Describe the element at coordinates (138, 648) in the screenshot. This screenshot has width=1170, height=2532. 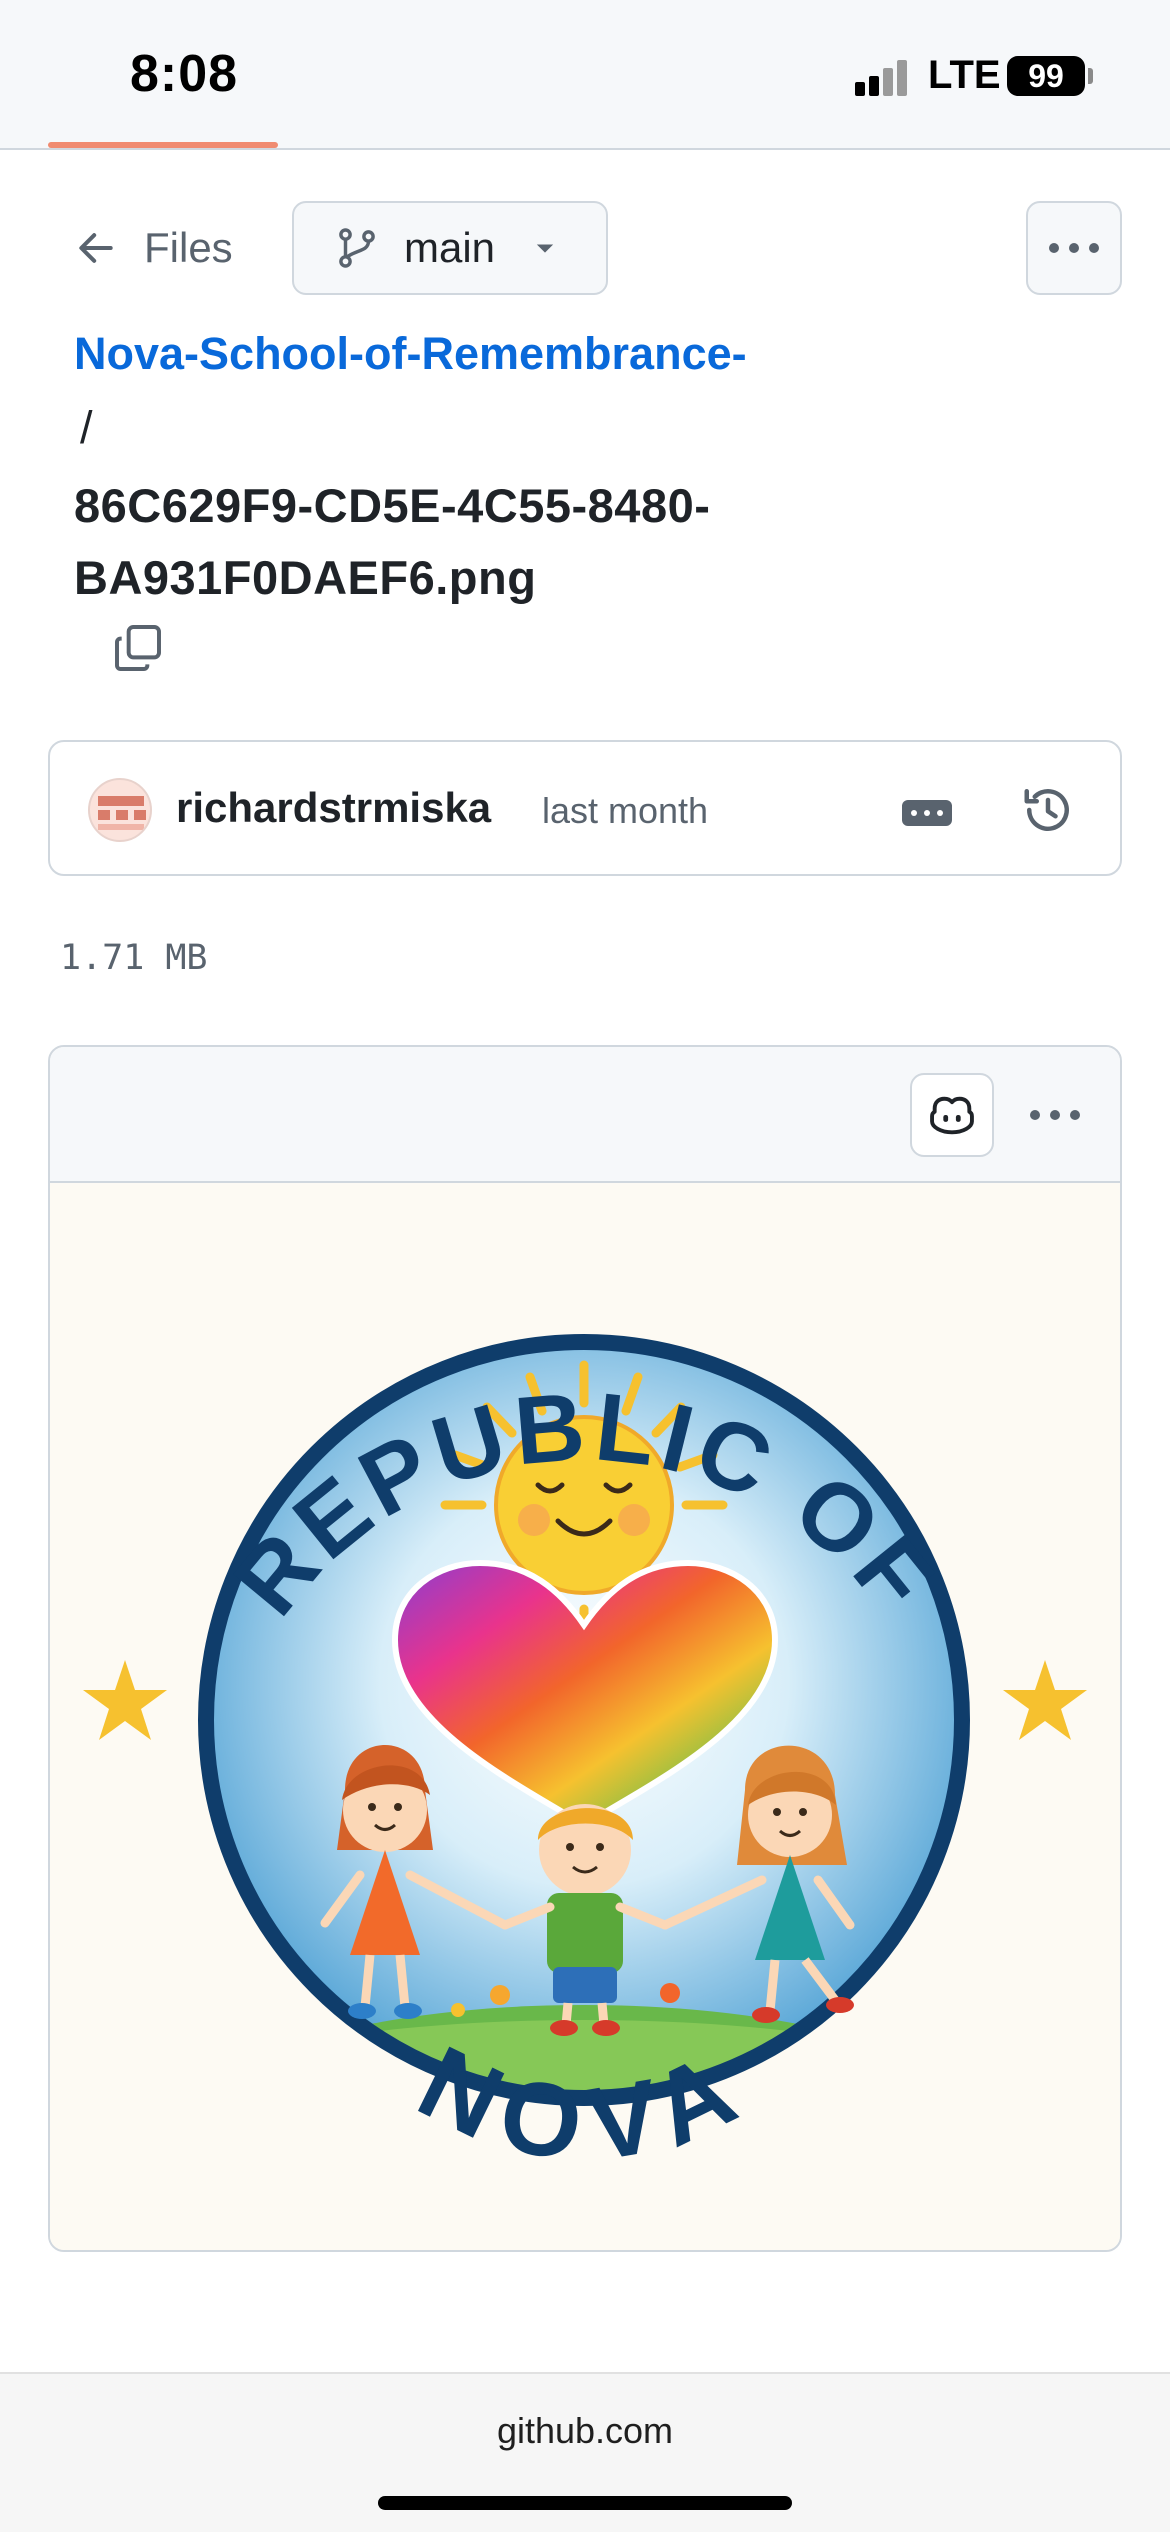
I see `copy-path-icon` at that location.